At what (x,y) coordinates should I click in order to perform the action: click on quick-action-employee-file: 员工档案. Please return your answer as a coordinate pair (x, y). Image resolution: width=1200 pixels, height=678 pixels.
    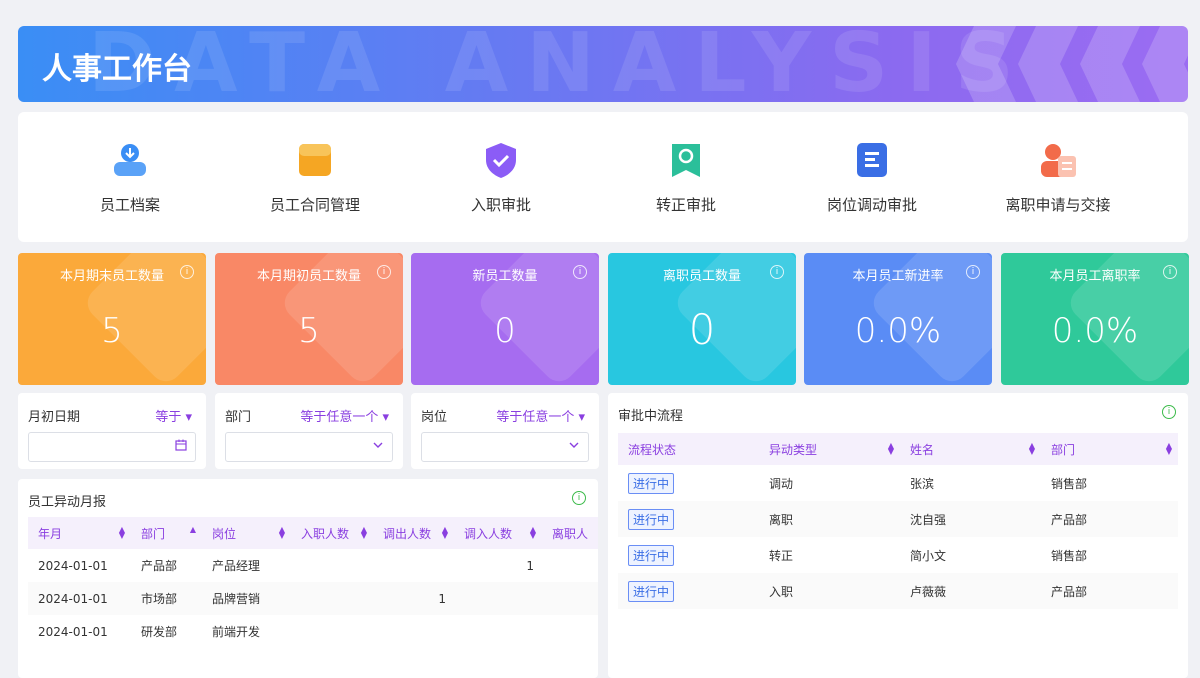
    Looking at the image, I should click on (130, 177).